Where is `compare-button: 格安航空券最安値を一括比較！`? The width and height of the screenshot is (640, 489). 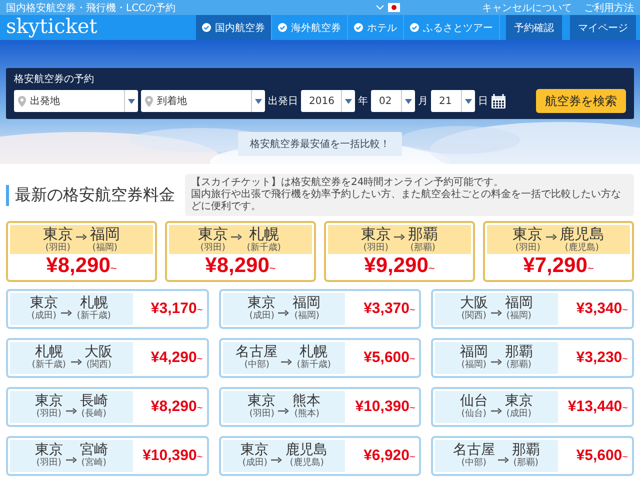
compare-button: 格安航空券最安値を一括比較！ is located at coordinates (320, 144).